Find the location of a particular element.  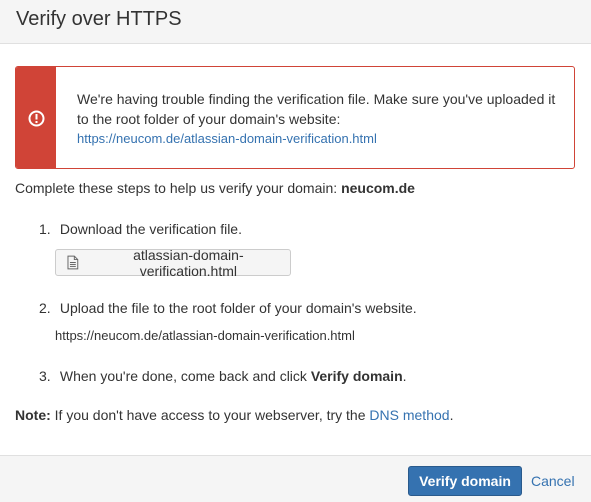

exclamation-circle-icon is located at coordinates (36, 118).